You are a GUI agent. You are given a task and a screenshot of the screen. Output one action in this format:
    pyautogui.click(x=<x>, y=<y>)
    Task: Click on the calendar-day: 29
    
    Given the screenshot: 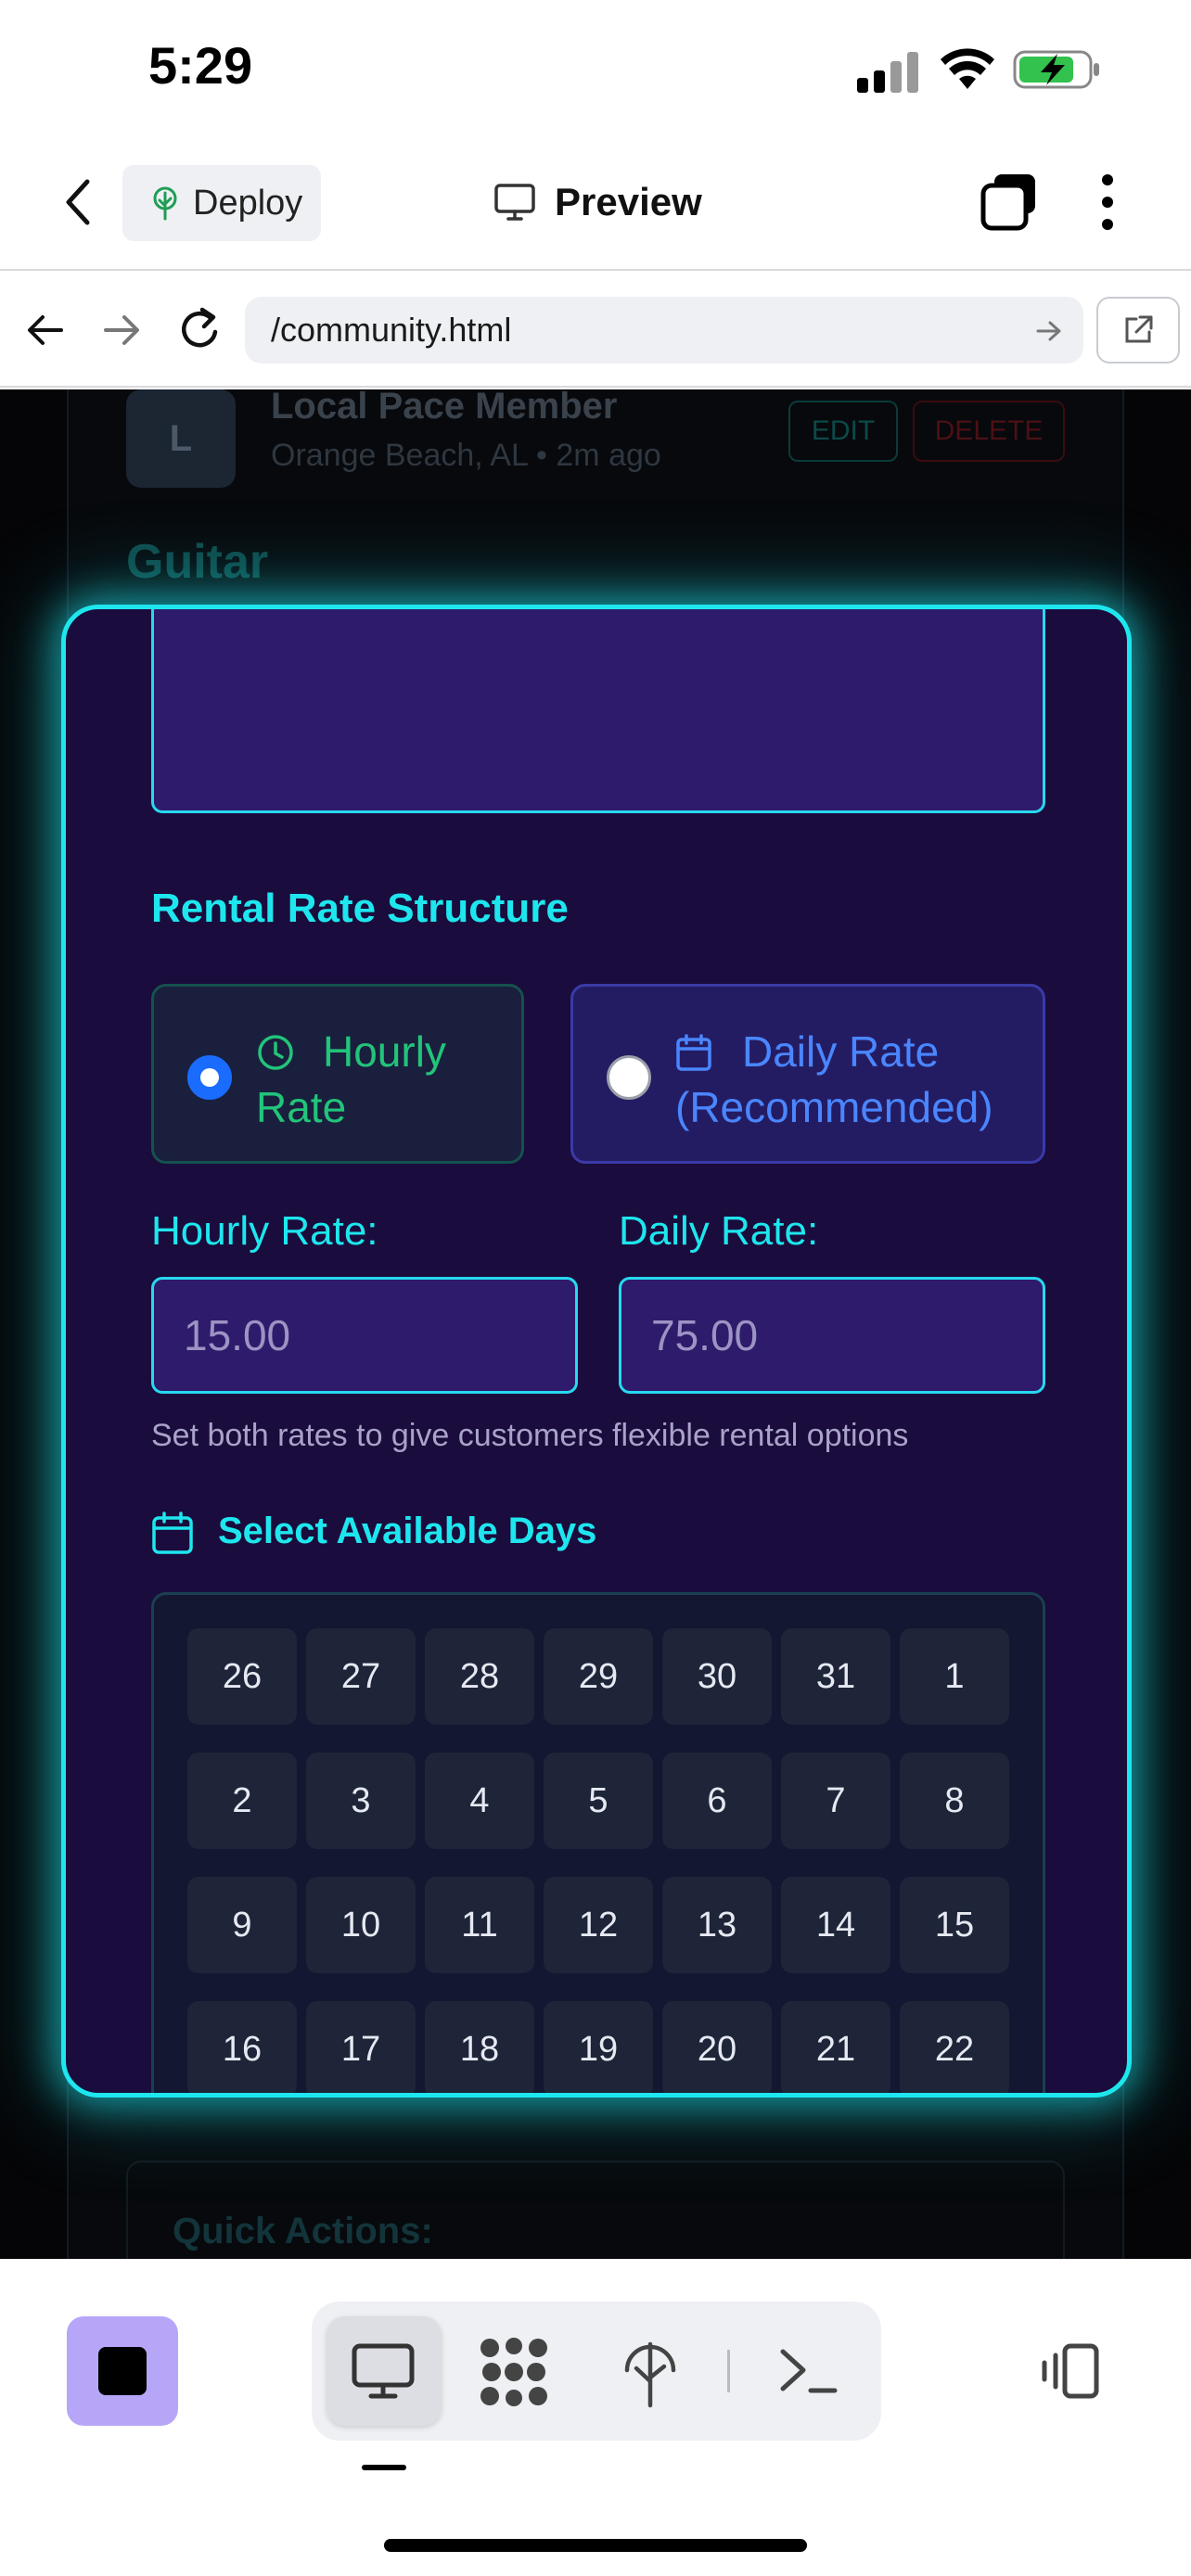 What is the action you would take?
    pyautogui.click(x=598, y=1676)
    